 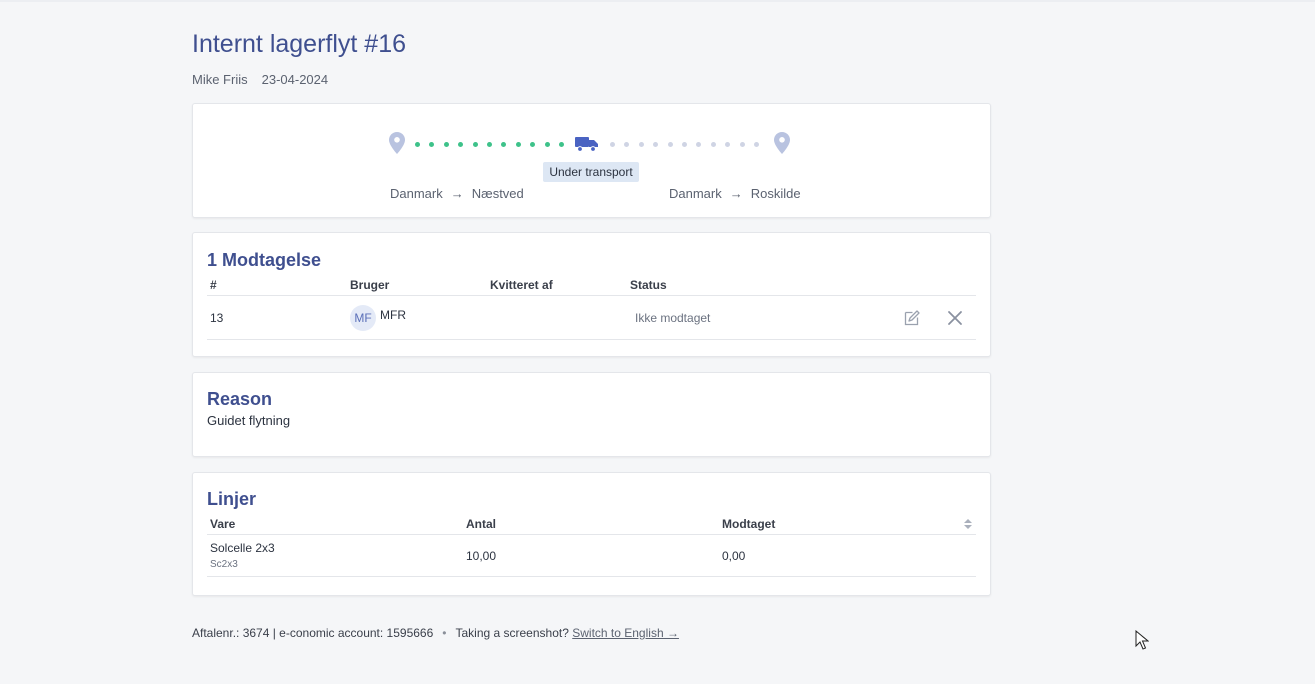 I want to click on truck-icon, so click(x=586, y=144).